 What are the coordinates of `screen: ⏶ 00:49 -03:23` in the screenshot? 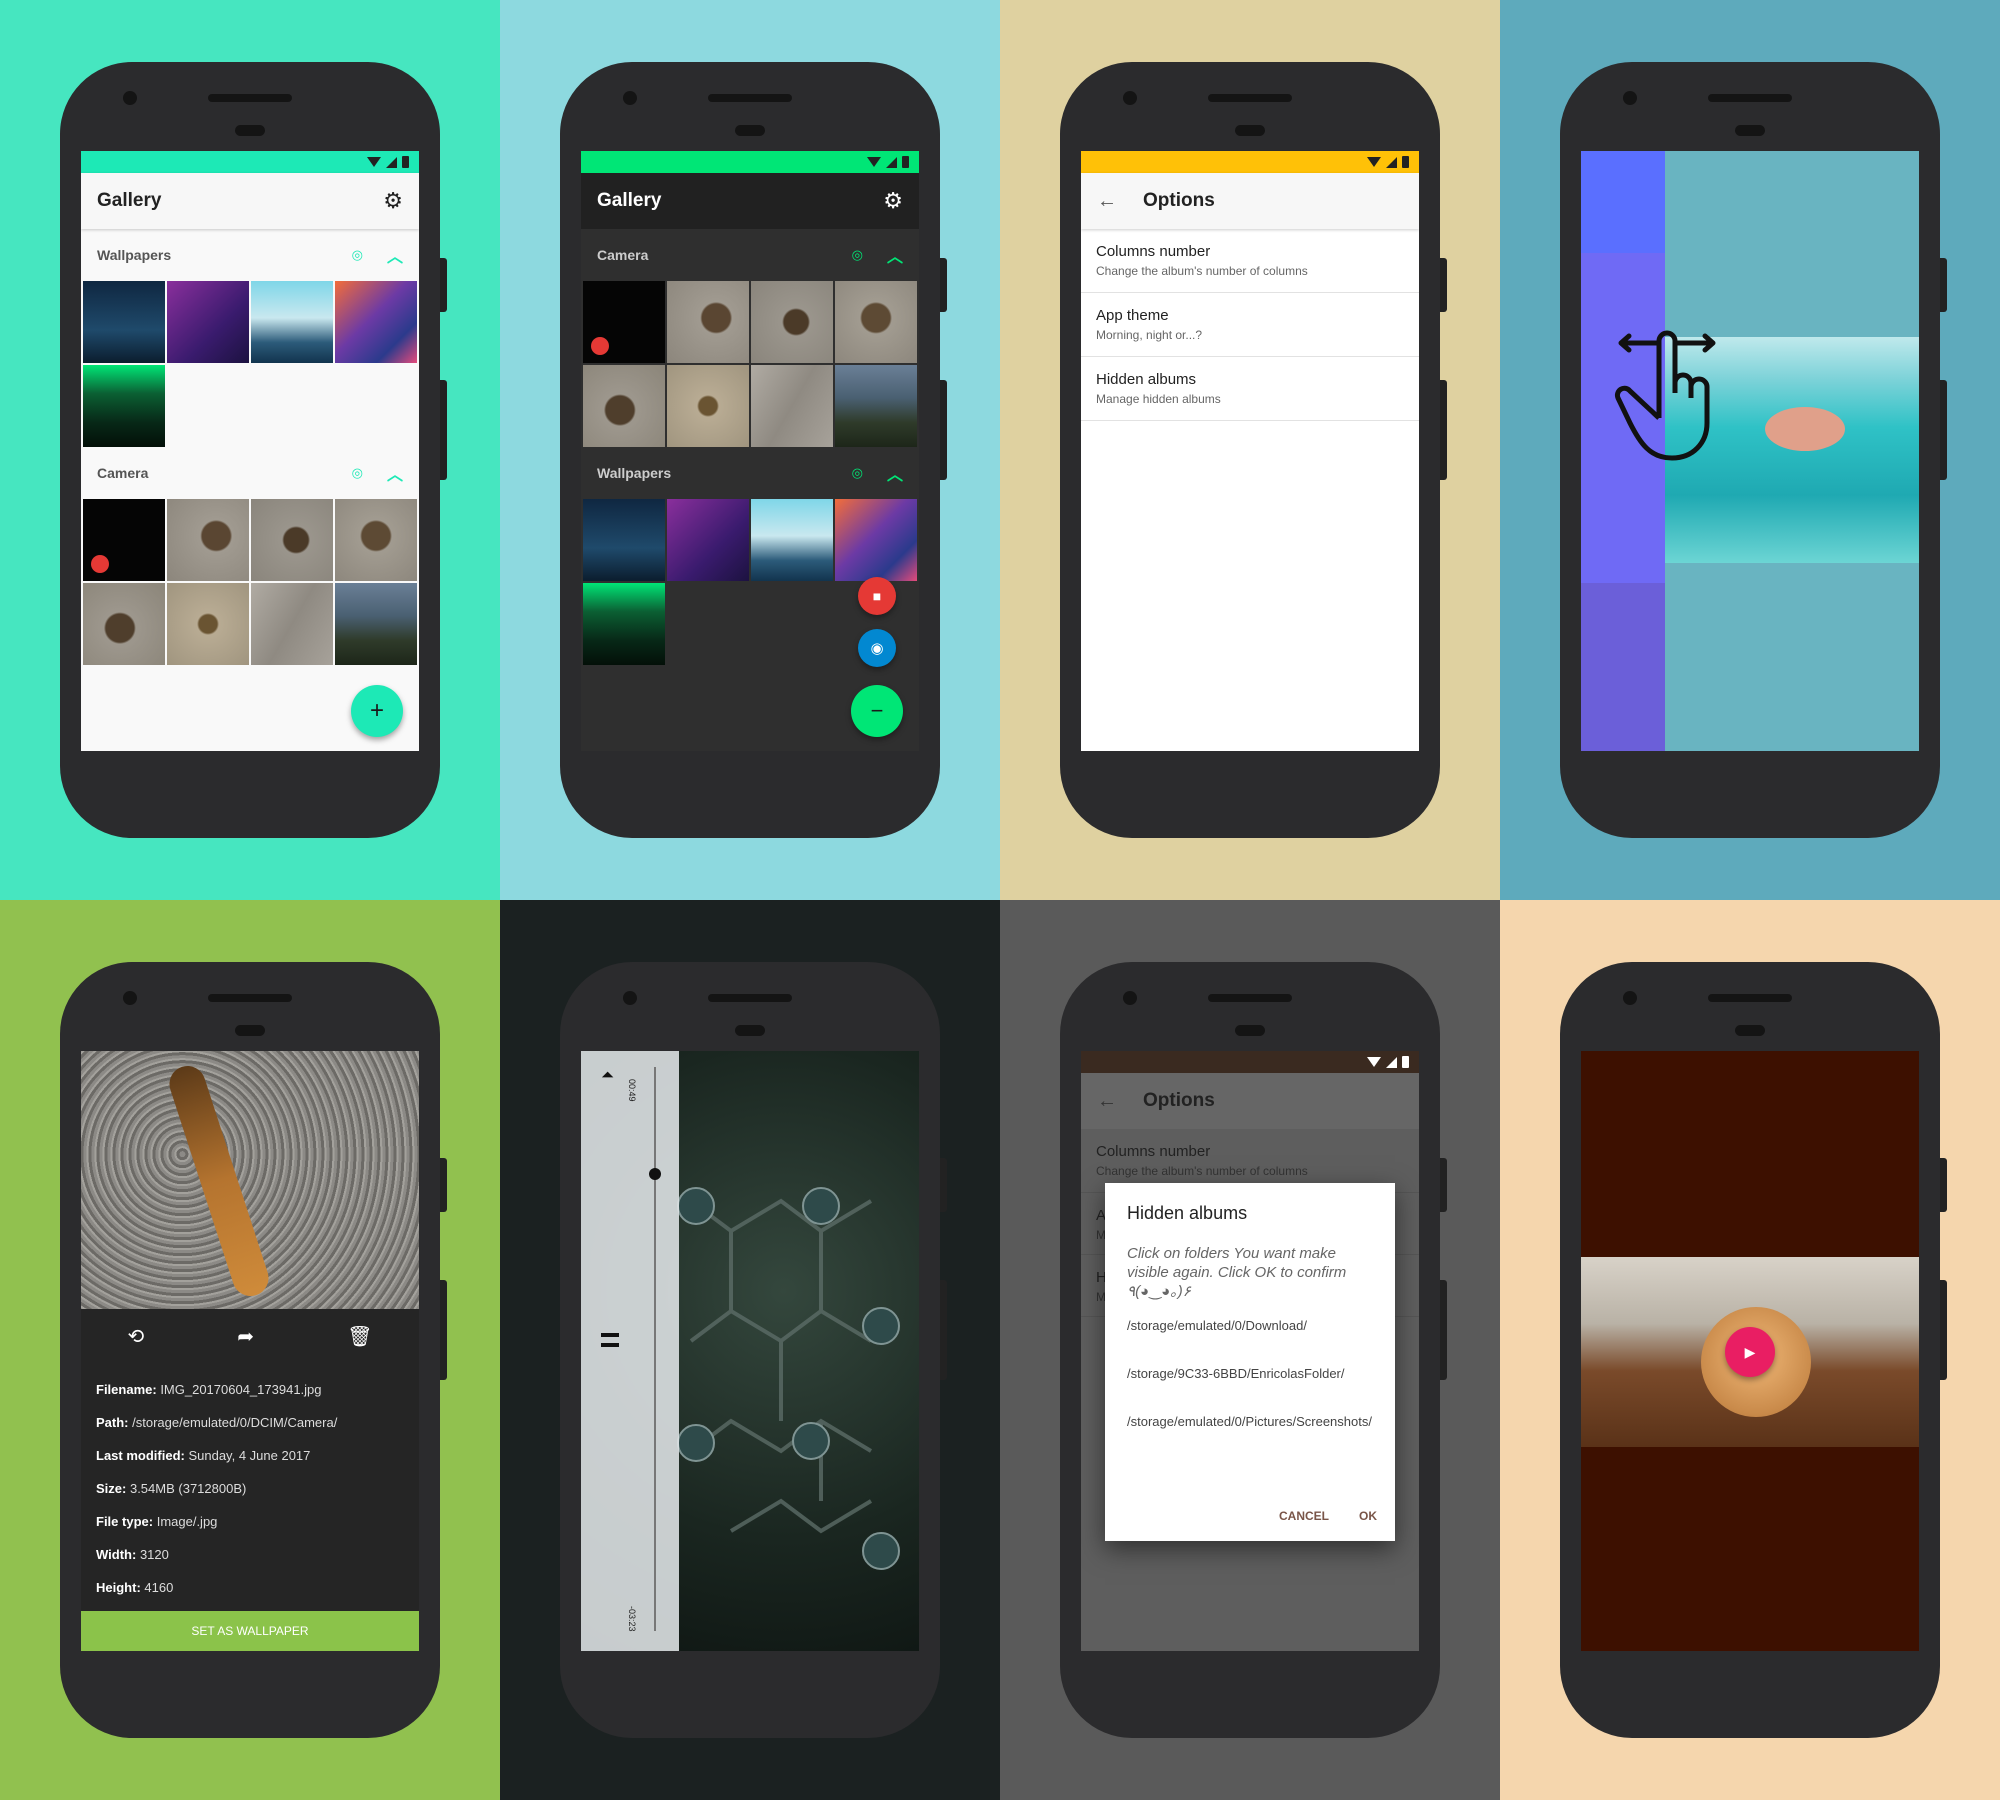 It's located at (750, 1351).